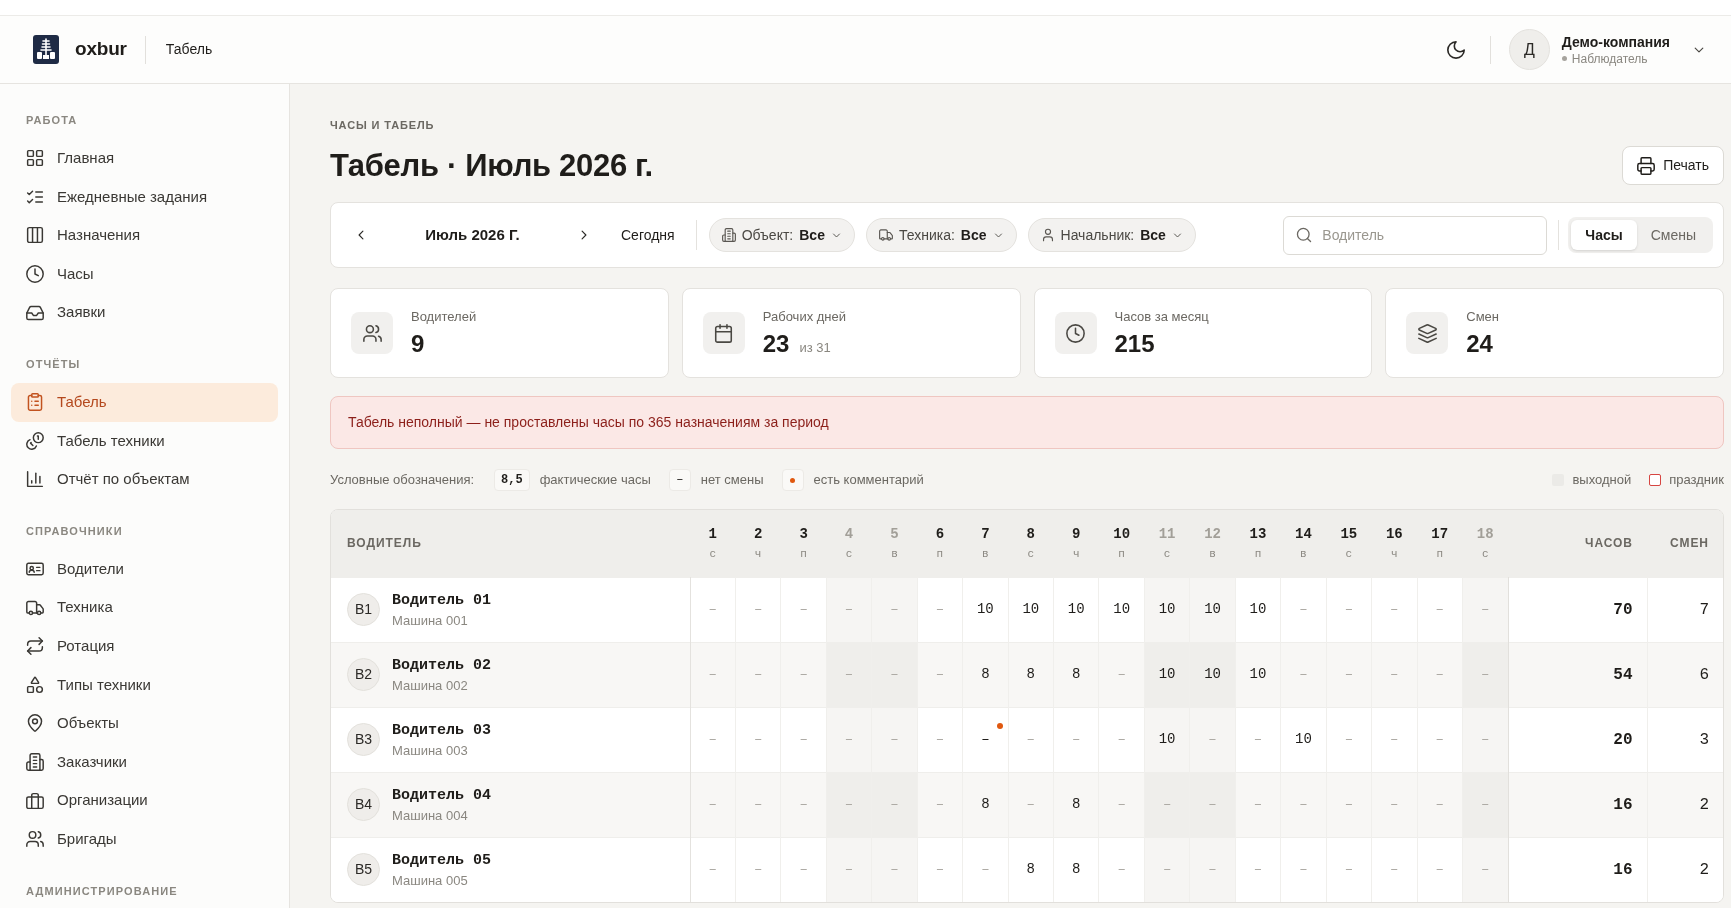 Image resolution: width=1731 pixels, height=908 pixels. I want to click on swatch-icon, so click(1655, 480).